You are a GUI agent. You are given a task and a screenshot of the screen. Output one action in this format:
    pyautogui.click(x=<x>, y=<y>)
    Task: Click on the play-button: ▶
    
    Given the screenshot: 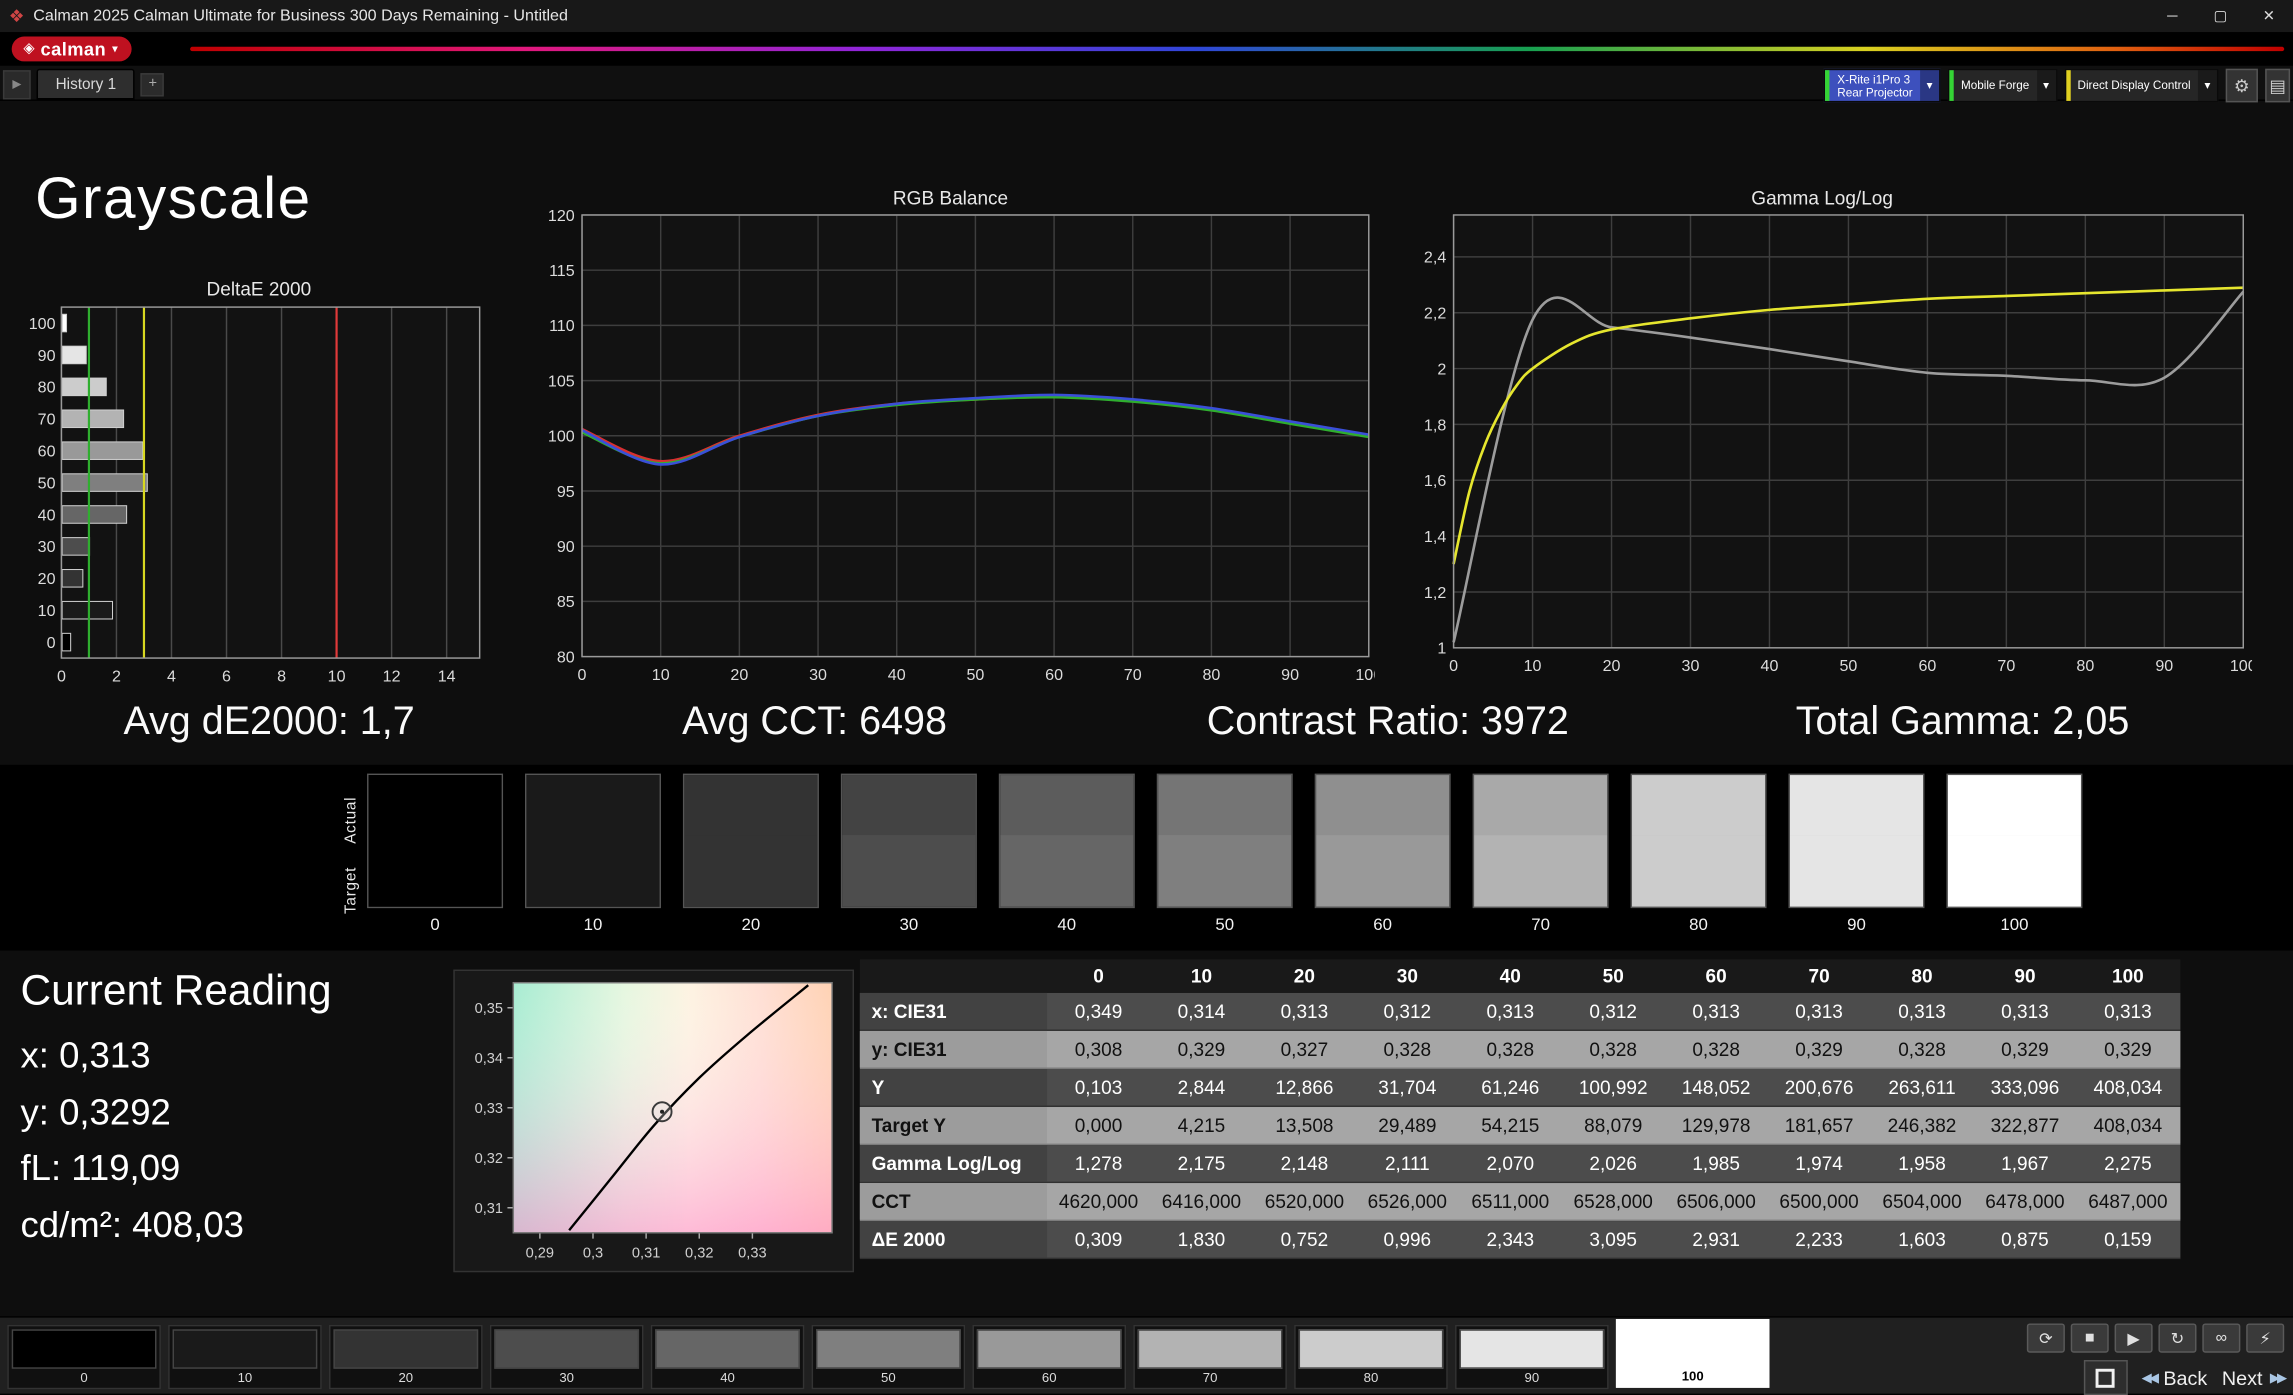 What is the action you would take?
    pyautogui.click(x=2133, y=1338)
    